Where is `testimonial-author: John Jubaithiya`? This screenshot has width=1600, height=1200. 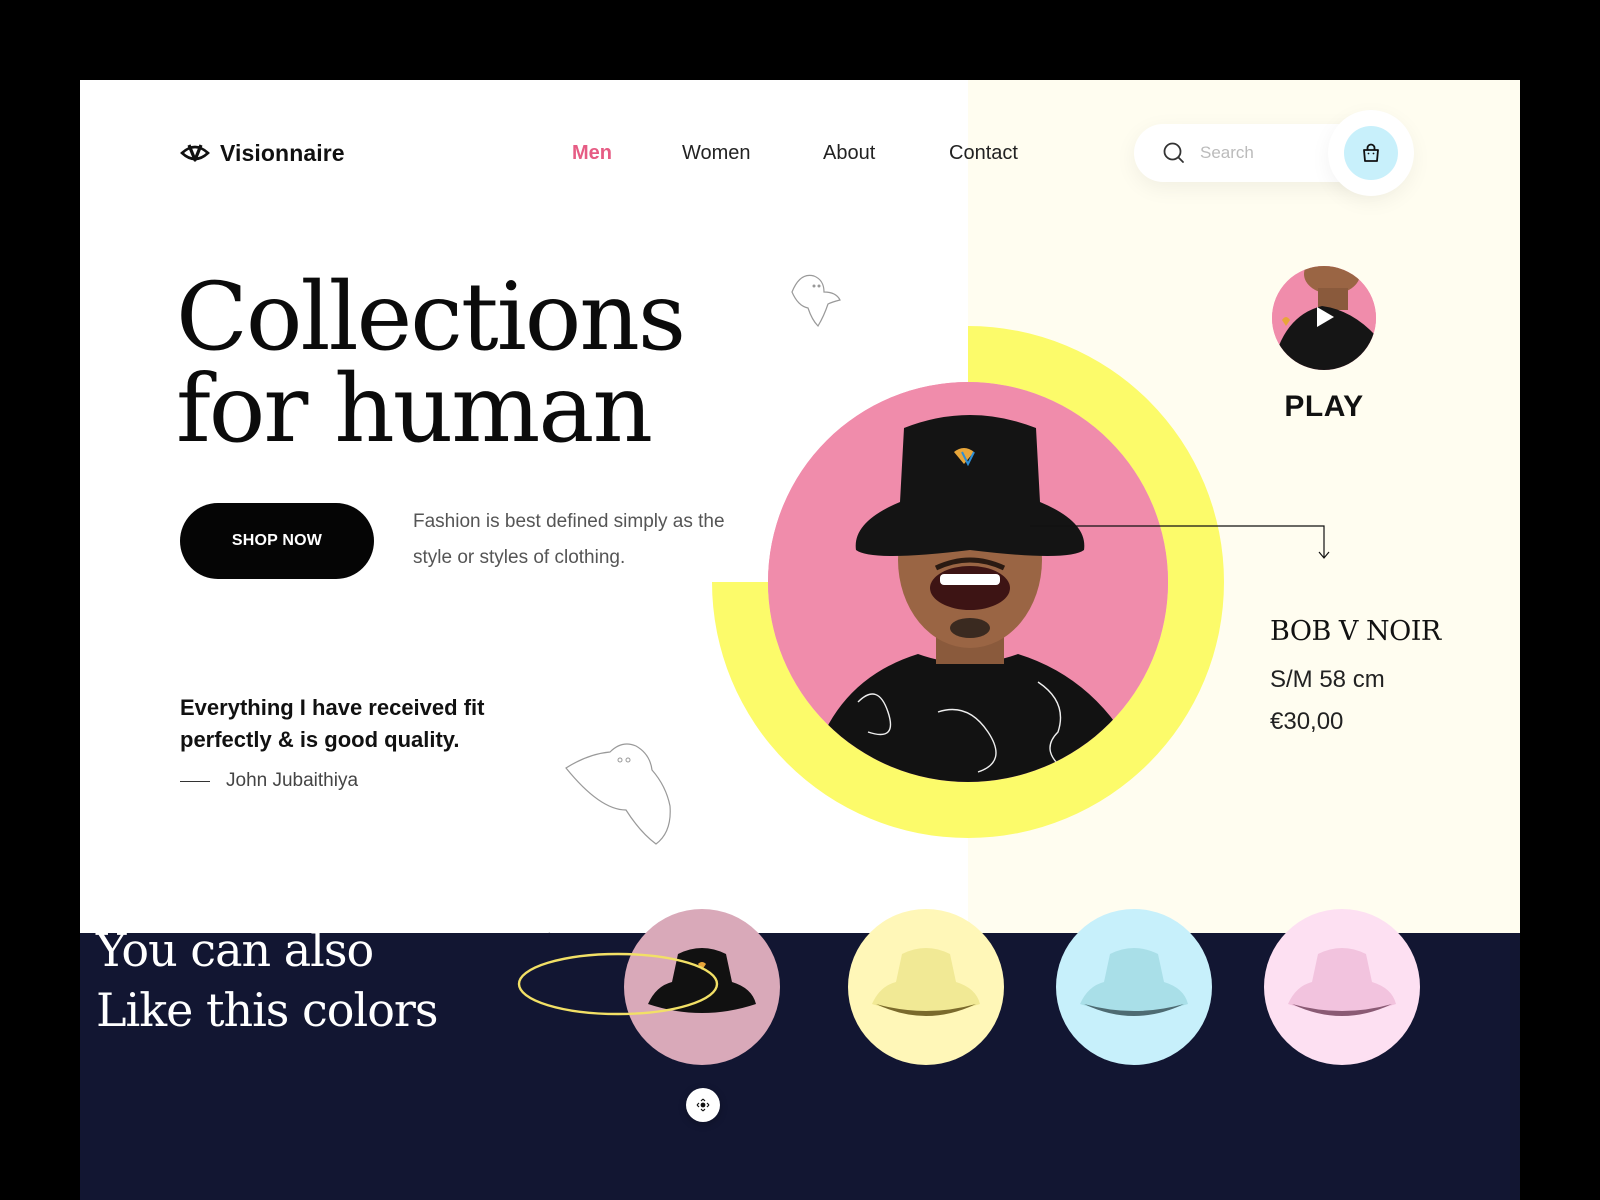 testimonial-author: John Jubaithiya is located at coordinates (269, 781).